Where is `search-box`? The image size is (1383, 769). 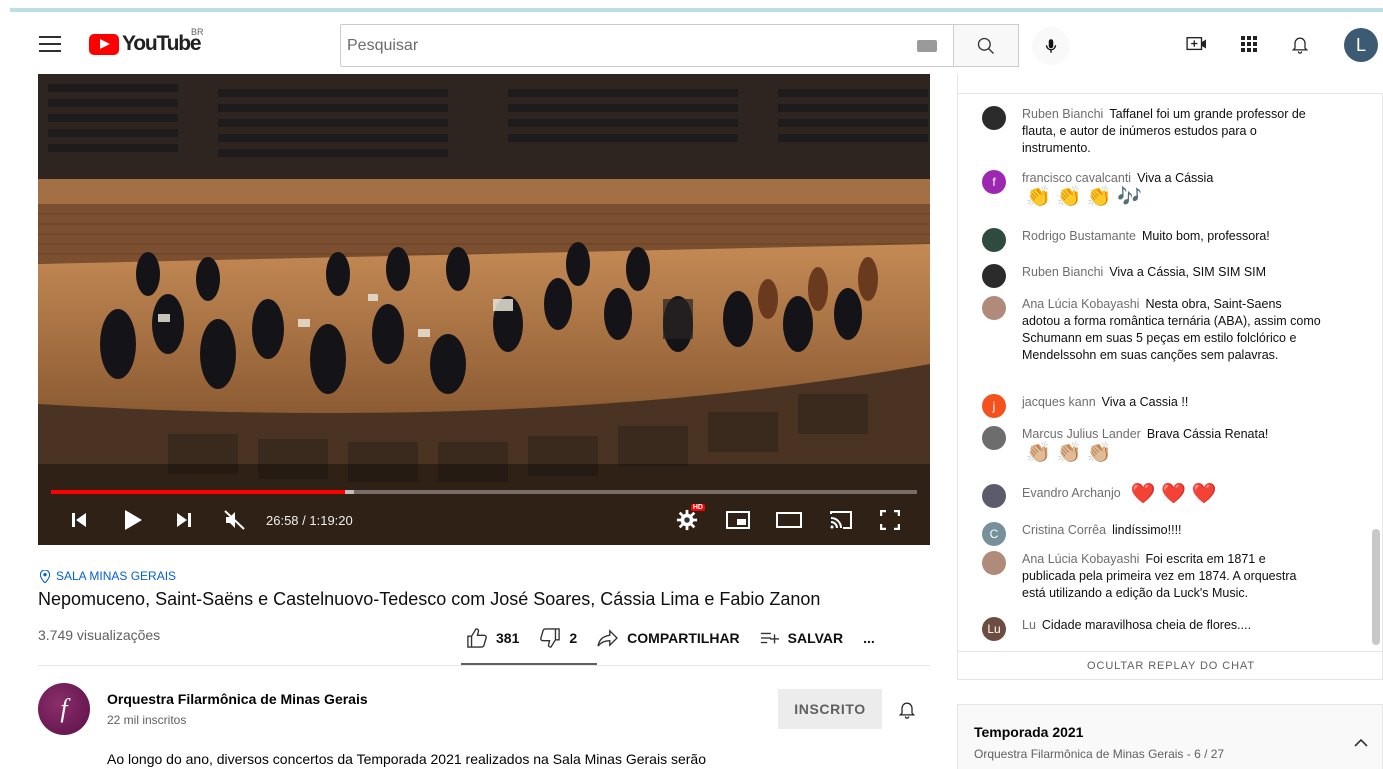 search-box is located at coordinates (647, 45).